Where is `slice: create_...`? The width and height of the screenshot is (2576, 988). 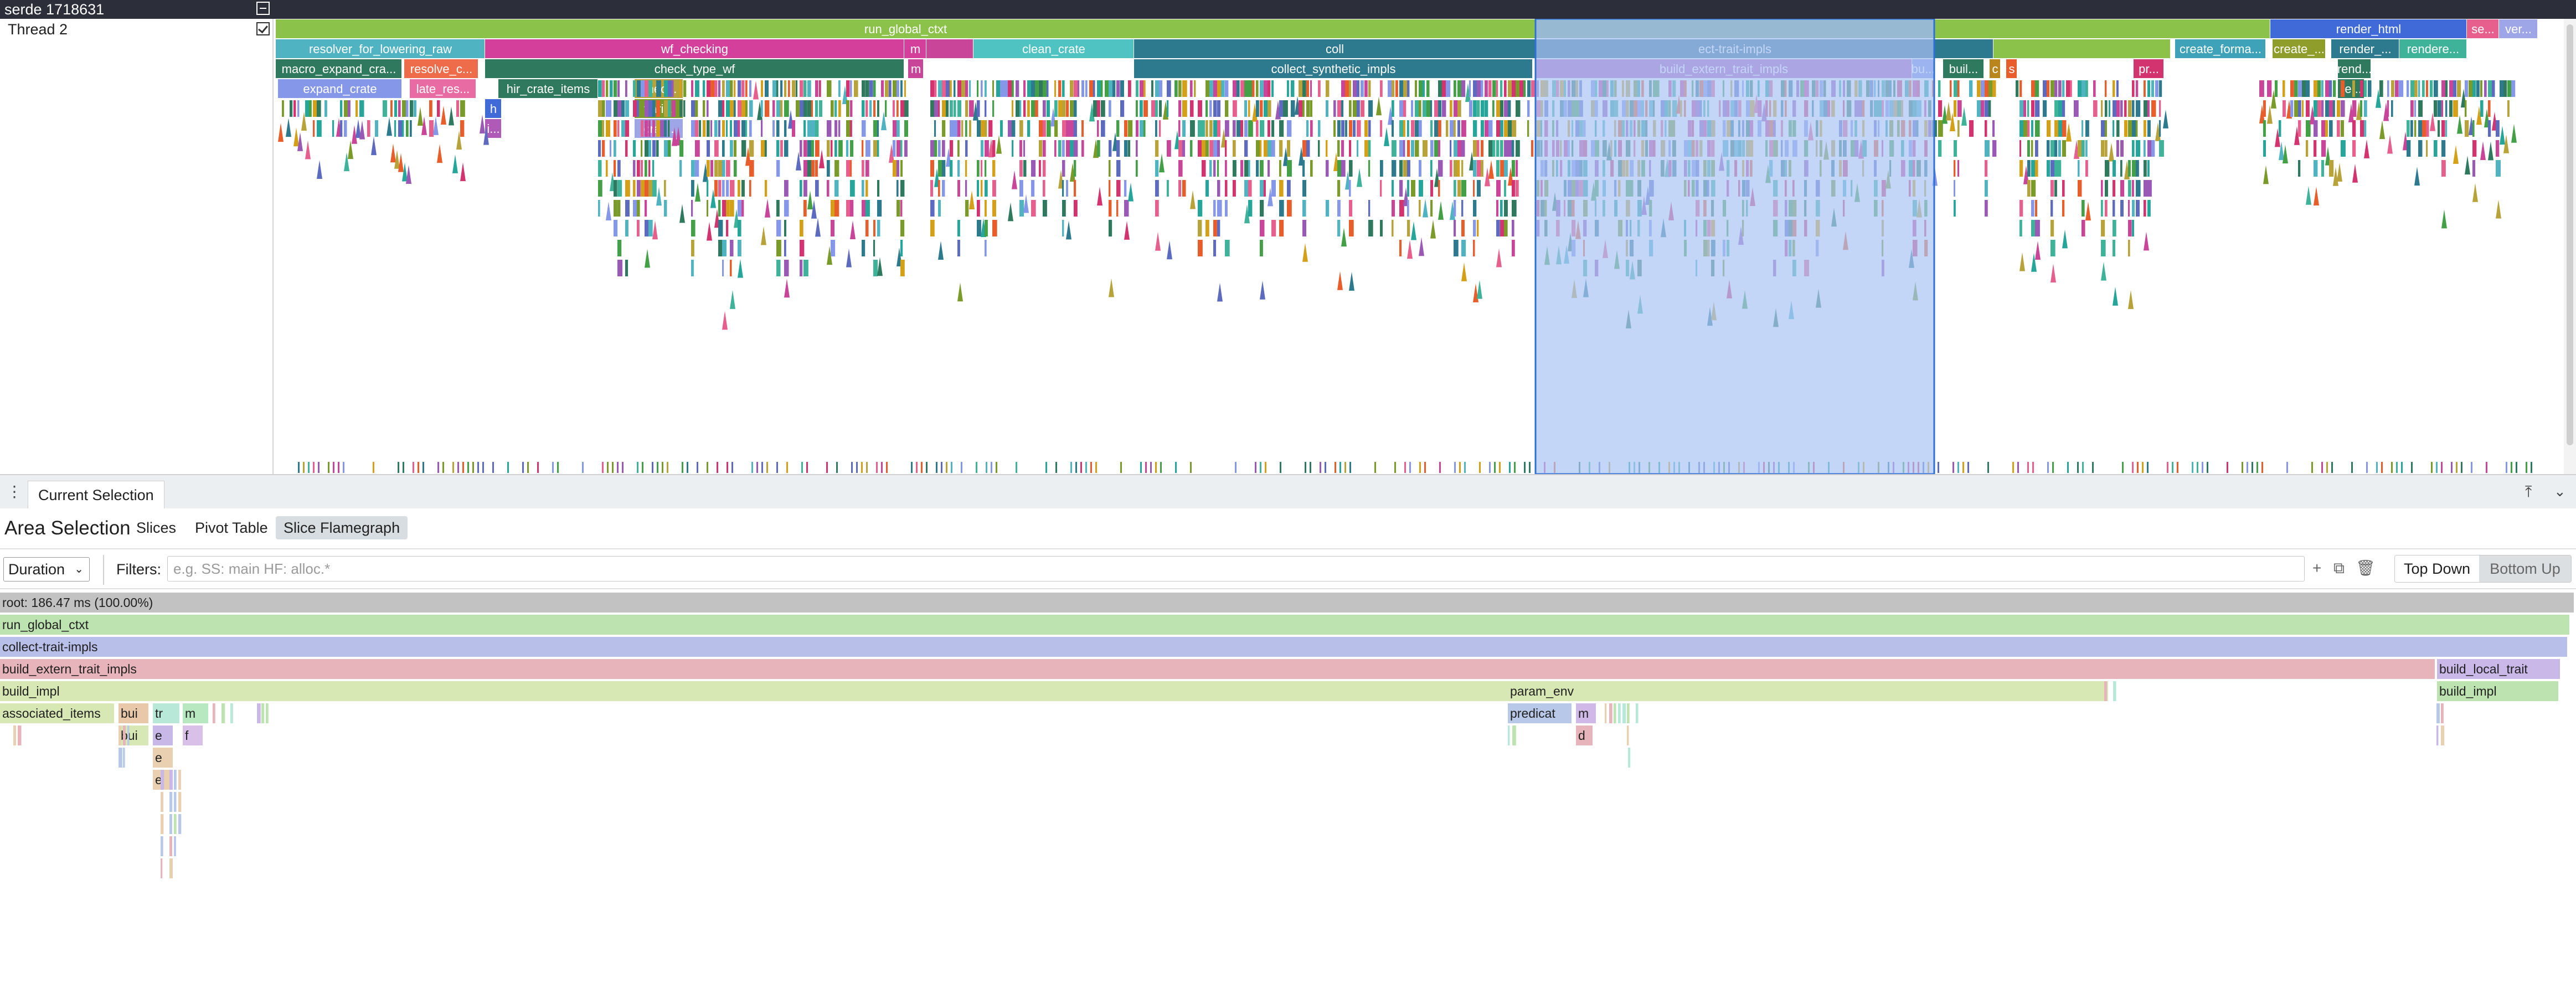 slice: create_... is located at coordinates (2299, 48).